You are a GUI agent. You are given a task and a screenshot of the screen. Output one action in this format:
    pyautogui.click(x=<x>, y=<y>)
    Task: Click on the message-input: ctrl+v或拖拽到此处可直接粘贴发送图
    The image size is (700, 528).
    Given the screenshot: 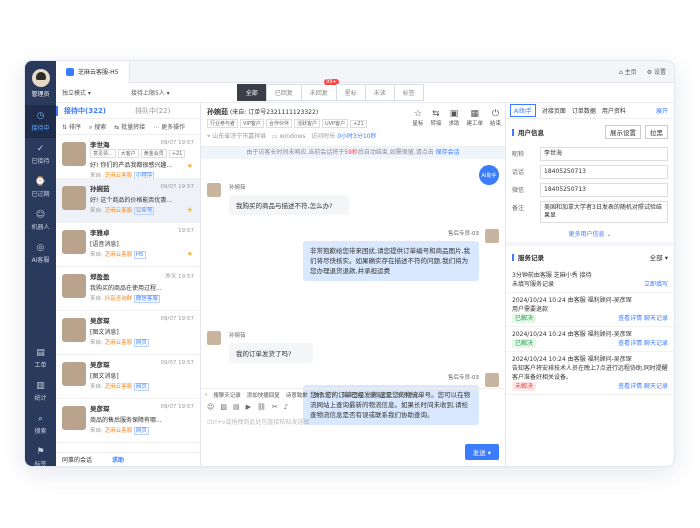 What is the action you would take?
    pyautogui.click(x=353, y=421)
    